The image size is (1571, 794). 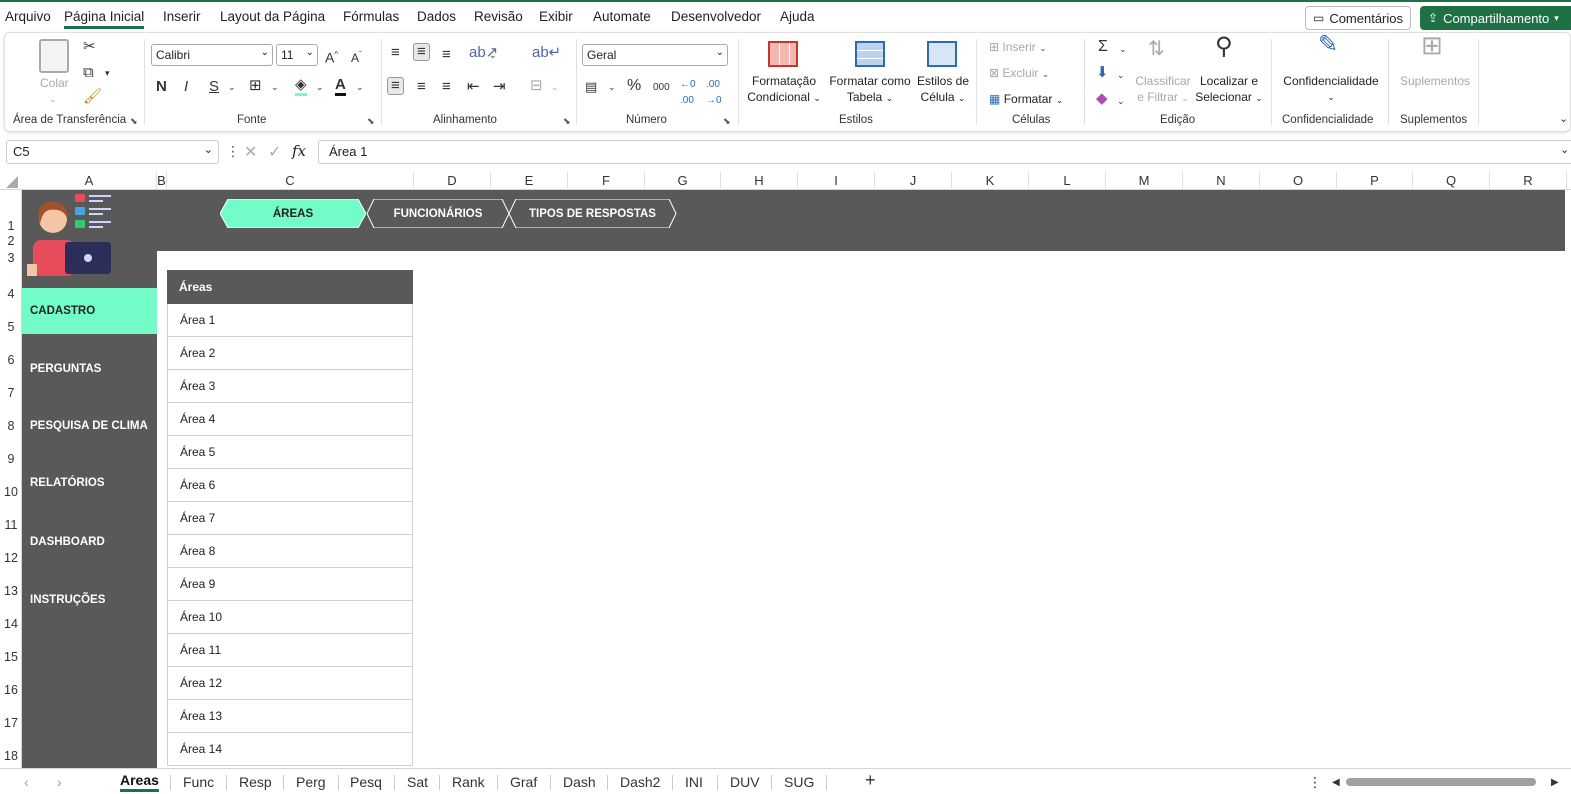 I want to click on align-top-icon: ≡, so click(x=395, y=53).